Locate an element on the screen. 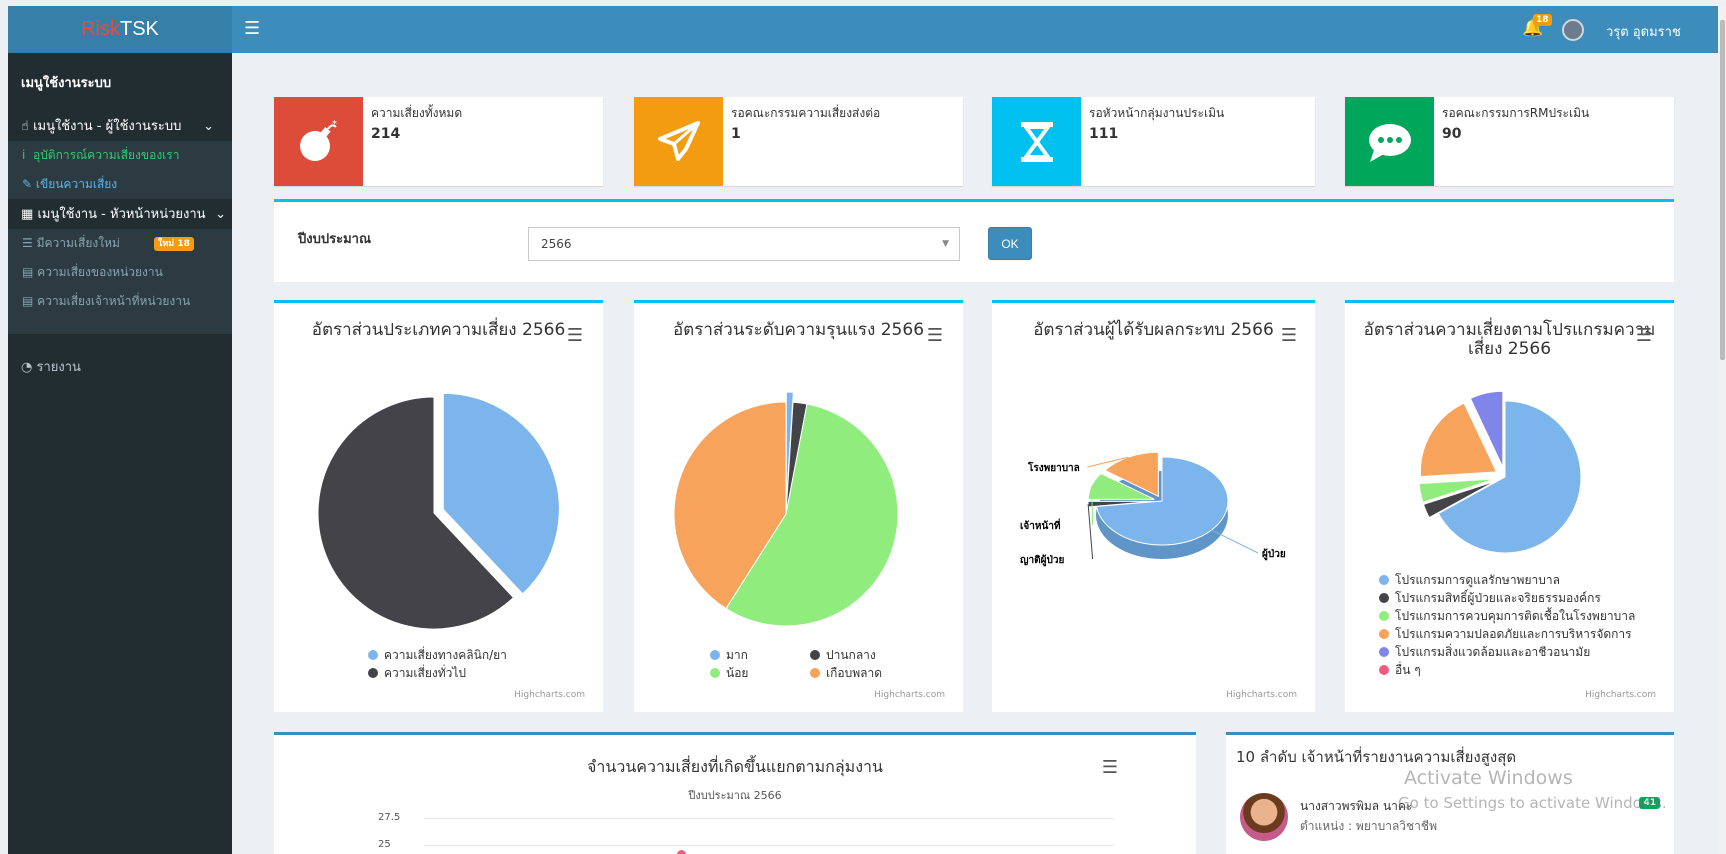  y-tick-label: 27.5 is located at coordinates (389, 817).